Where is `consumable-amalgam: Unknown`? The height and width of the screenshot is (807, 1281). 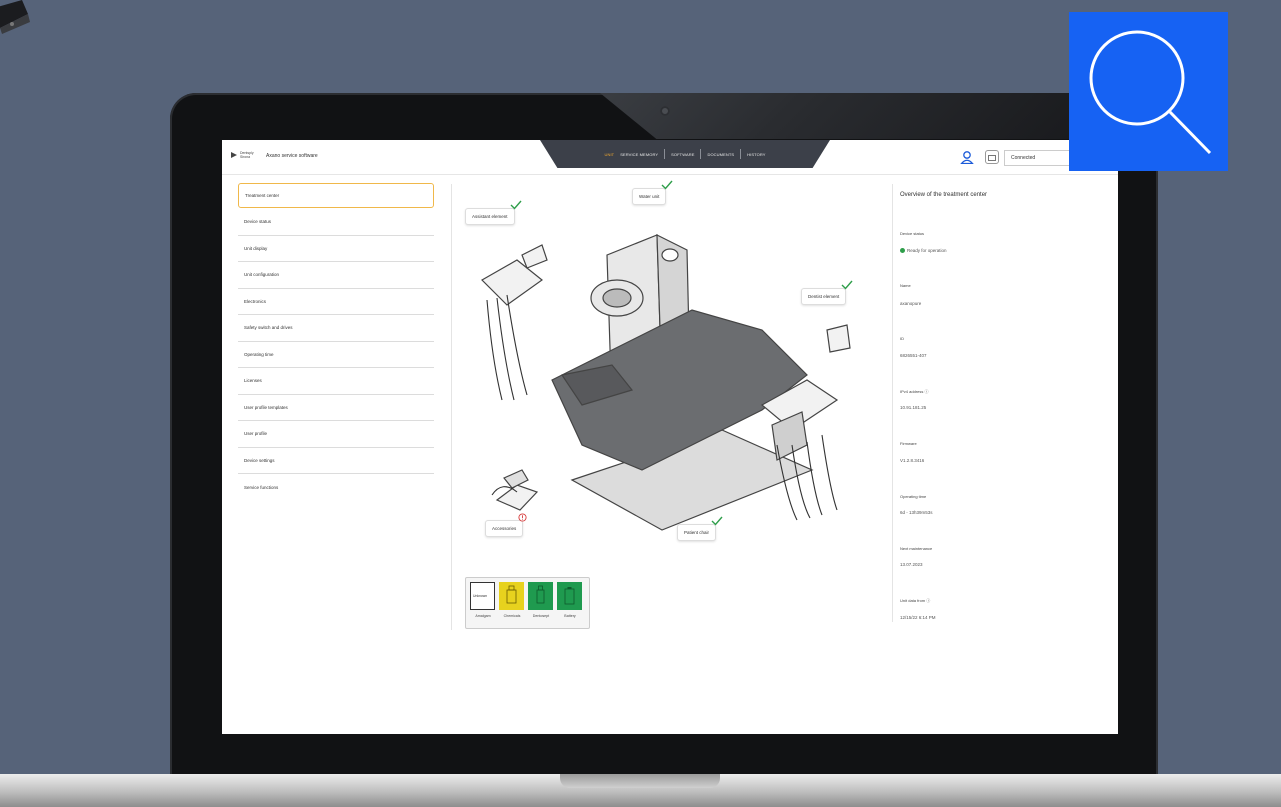
consumable-amalgam: Unknown is located at coordinates (482, 596).